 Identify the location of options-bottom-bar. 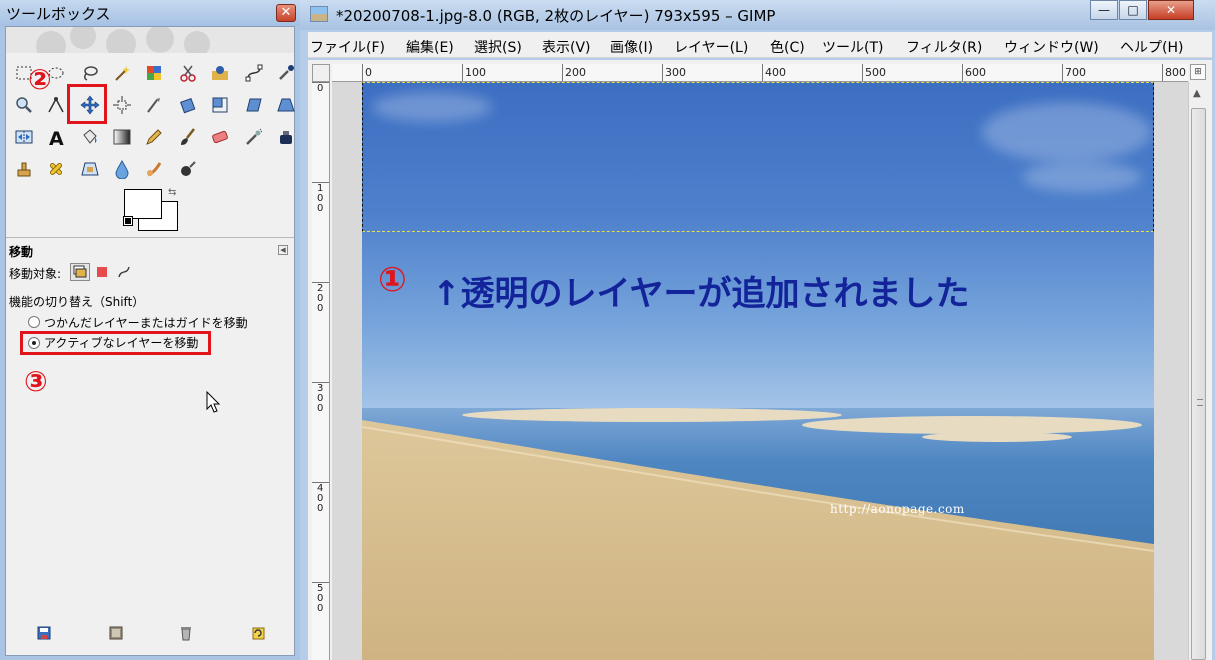
(150, 635).